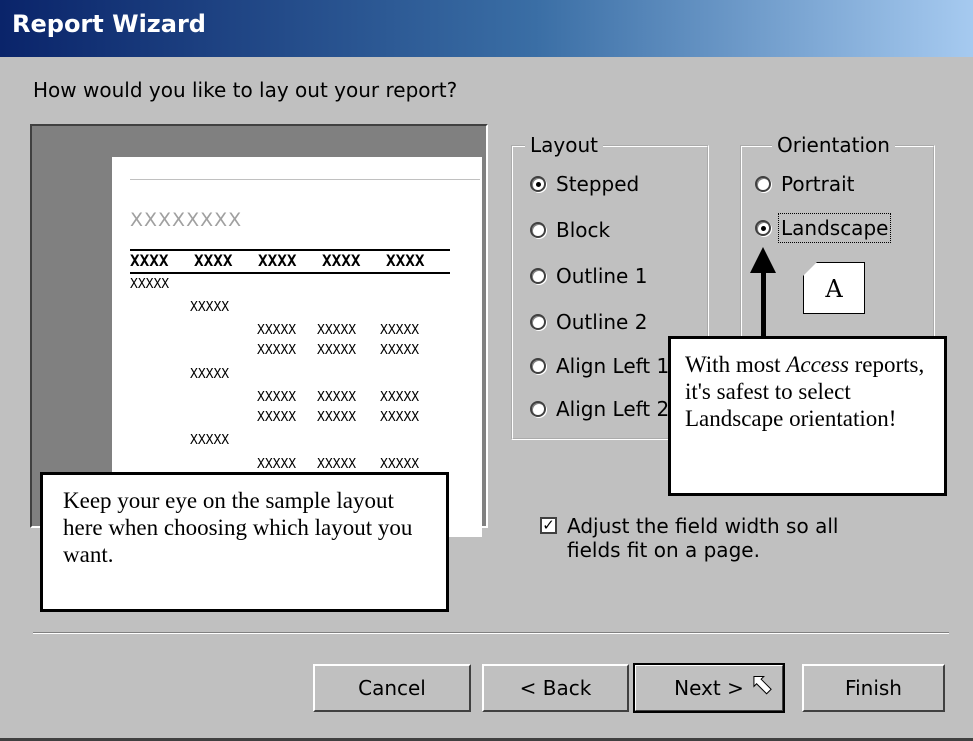  I want to click on layout-option-label: Outline 1, so click(602, 276).